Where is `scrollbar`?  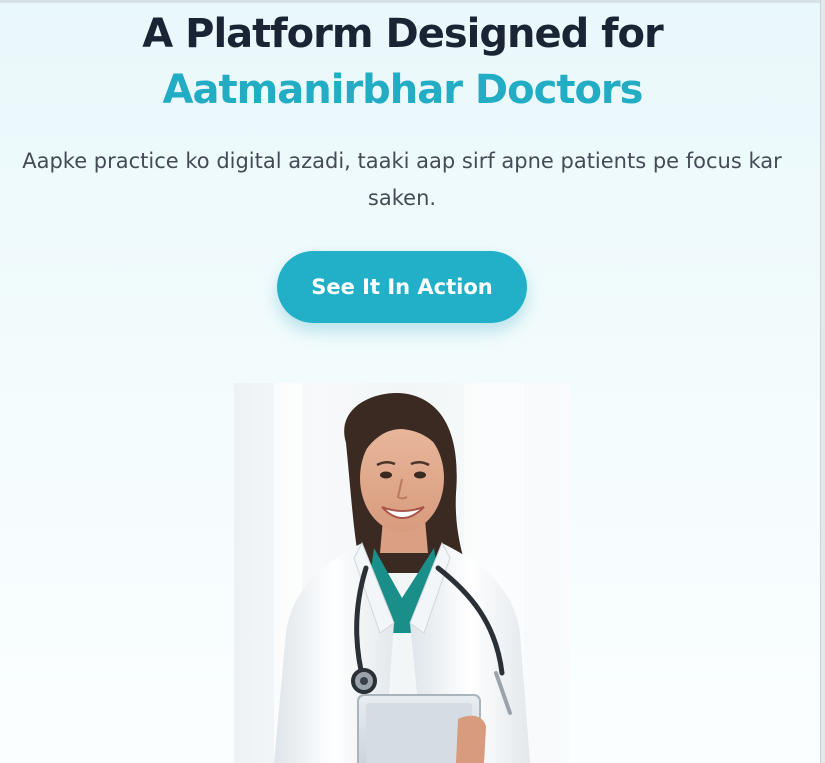
scrollbar is located at coordinates (822, 381).